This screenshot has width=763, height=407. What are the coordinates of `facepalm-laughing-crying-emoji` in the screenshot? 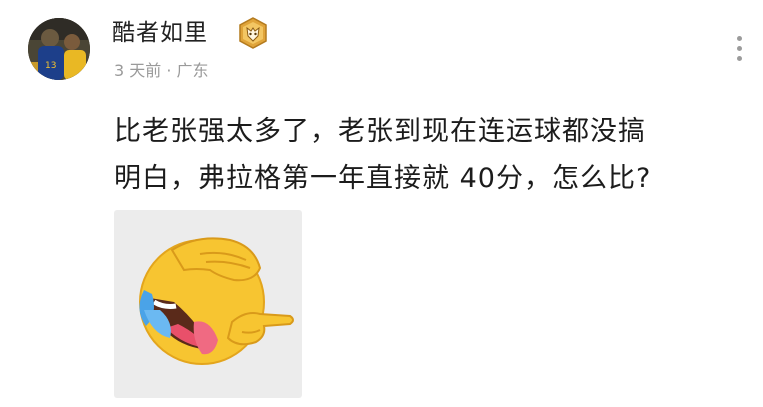 It's located at (216, 301).